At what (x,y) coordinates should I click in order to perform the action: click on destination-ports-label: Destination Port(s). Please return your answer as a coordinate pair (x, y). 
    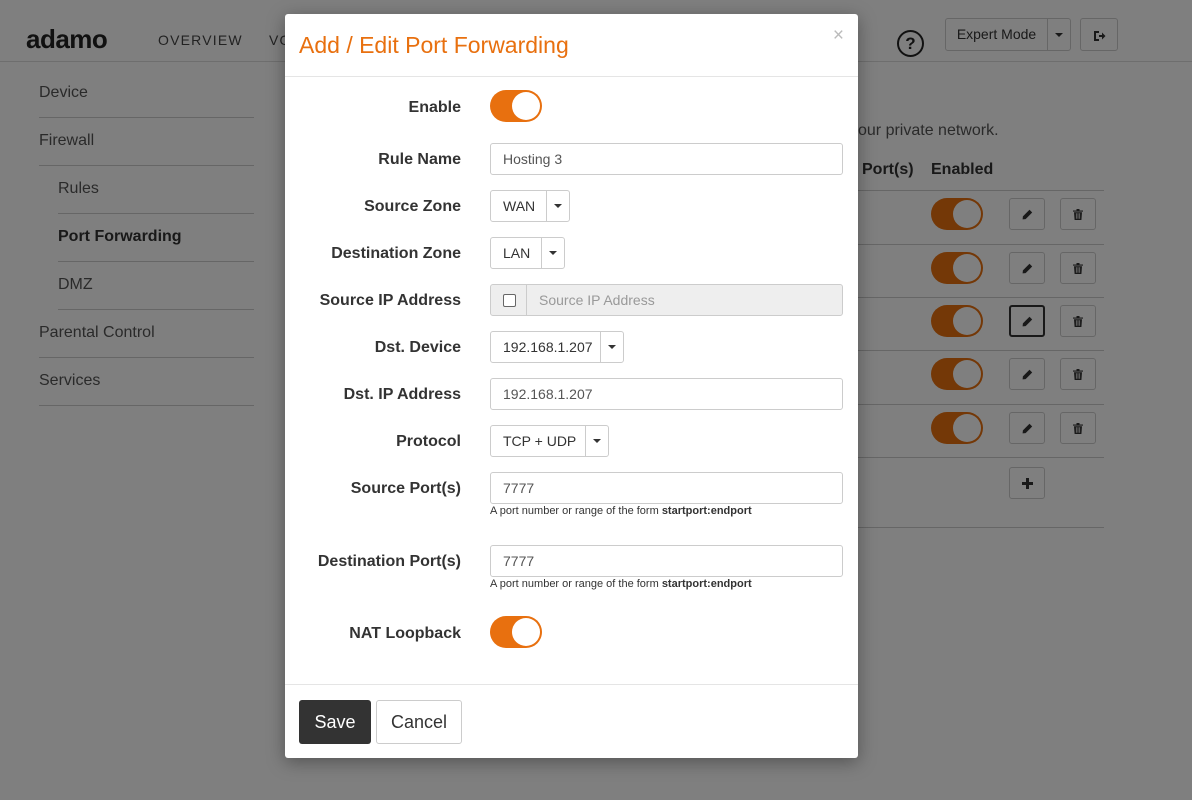
    Looking at the image, I should click on (389, 561).